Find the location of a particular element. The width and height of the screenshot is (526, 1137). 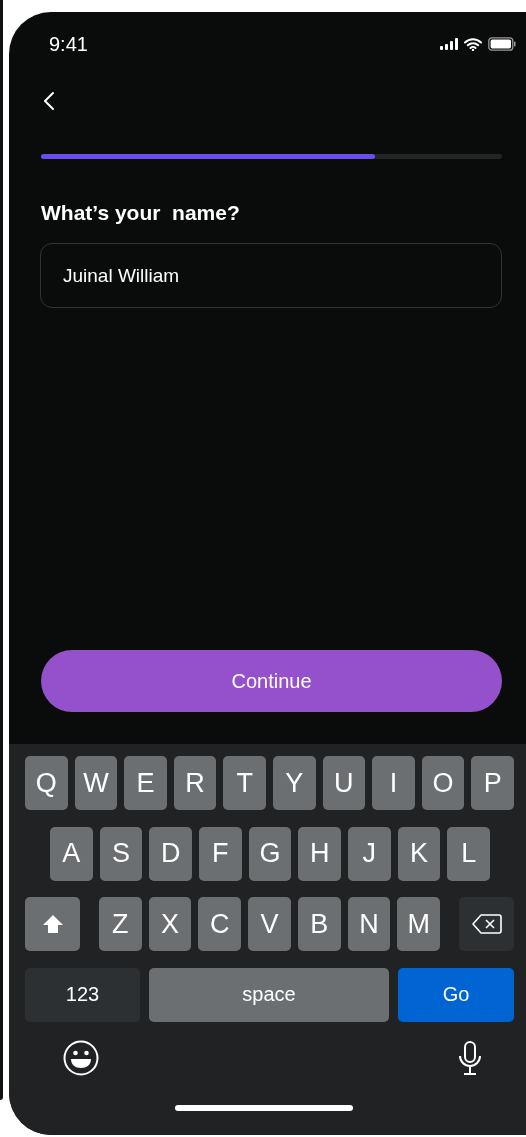

letter-key: X is located at coordinates (170, 924).